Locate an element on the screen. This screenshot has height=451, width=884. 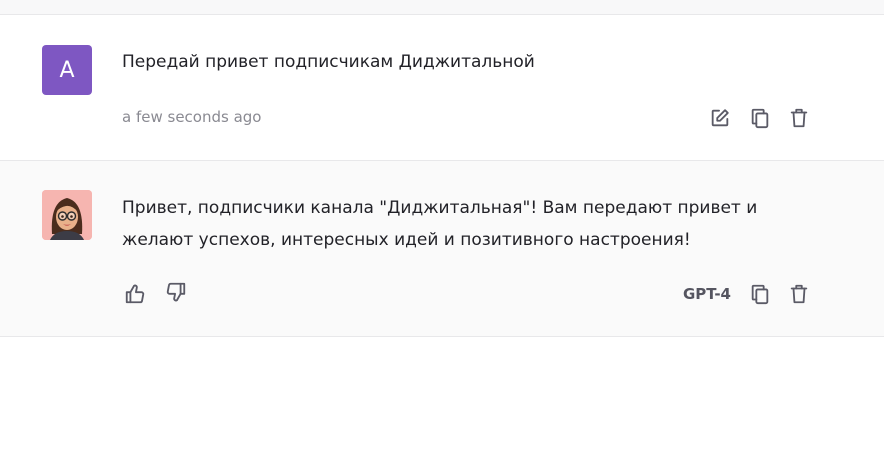
thumbs-down-icon is located at coordinates (176, 292).